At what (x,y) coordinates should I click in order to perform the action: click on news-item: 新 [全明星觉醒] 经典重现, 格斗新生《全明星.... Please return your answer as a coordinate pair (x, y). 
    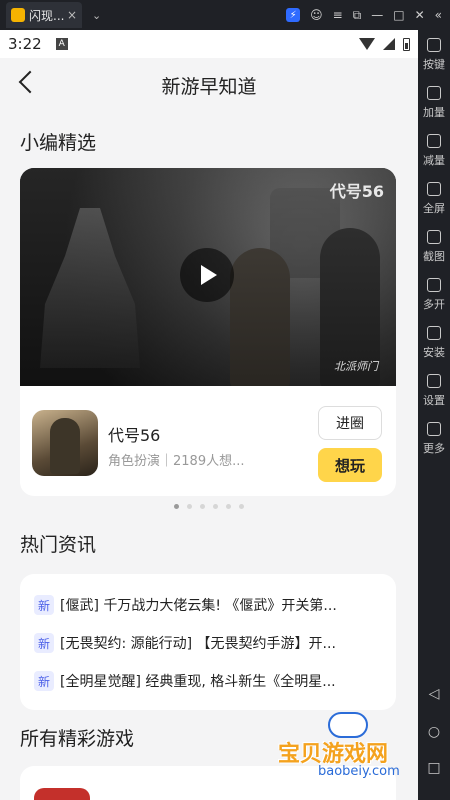
    Looking at the image, I should click on (215, 681).